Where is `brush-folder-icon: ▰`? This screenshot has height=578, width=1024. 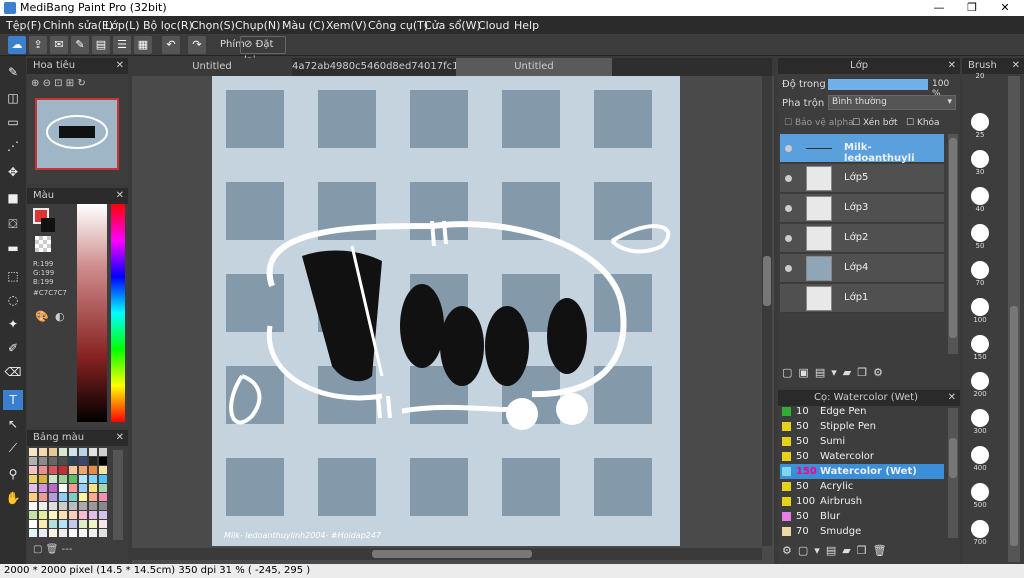
brush-folder-icon: ▰ is located at coordinates (849, 550).